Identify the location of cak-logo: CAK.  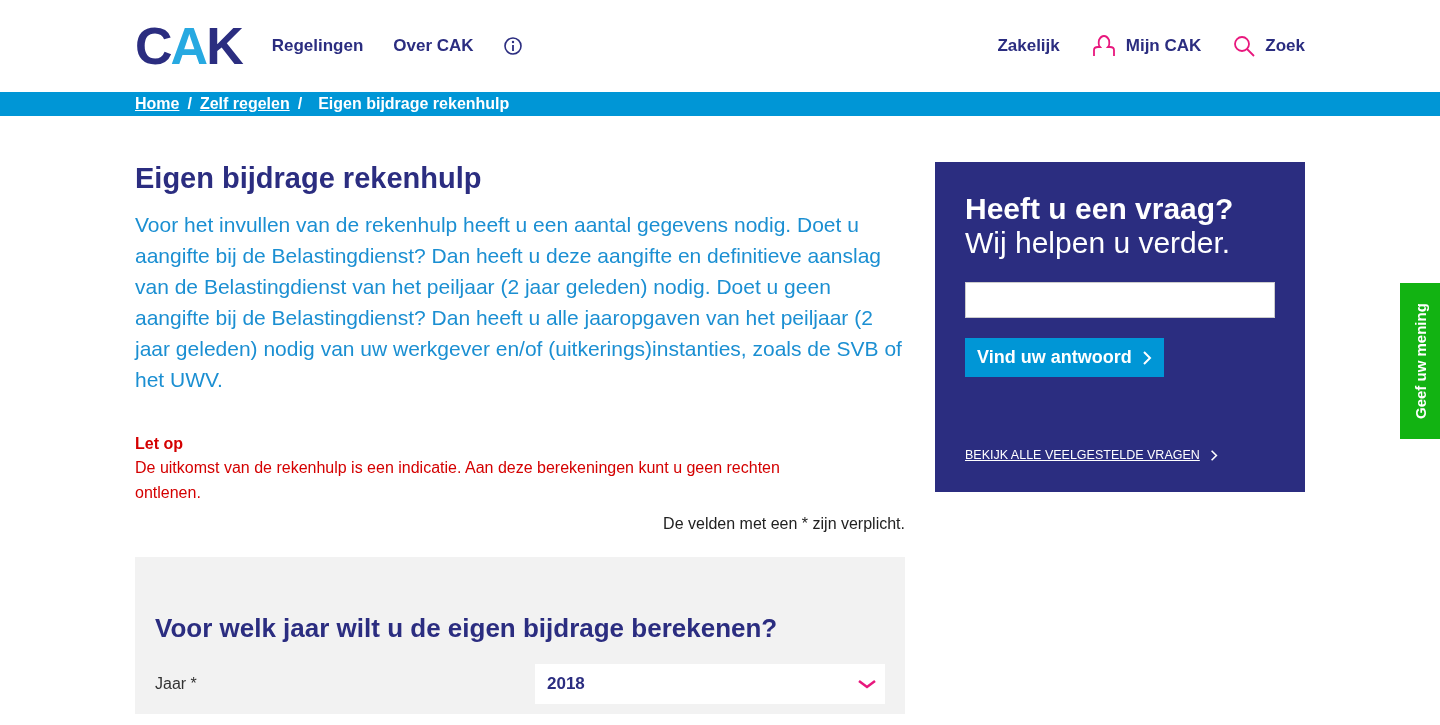
(188, 46).